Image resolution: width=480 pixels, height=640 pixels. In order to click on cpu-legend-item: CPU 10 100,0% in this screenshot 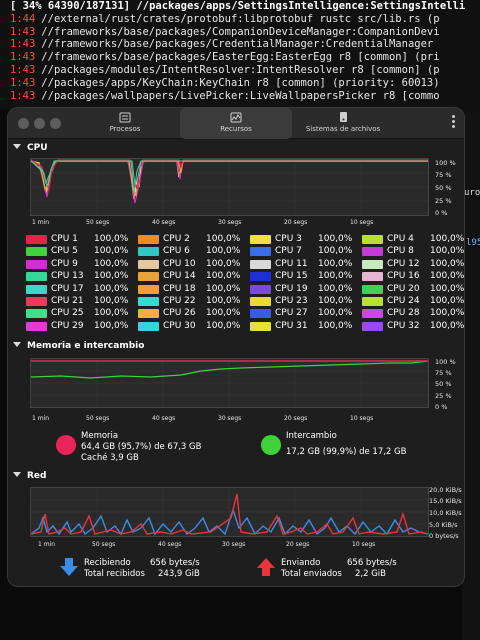, I will do `click(194, 264)`.